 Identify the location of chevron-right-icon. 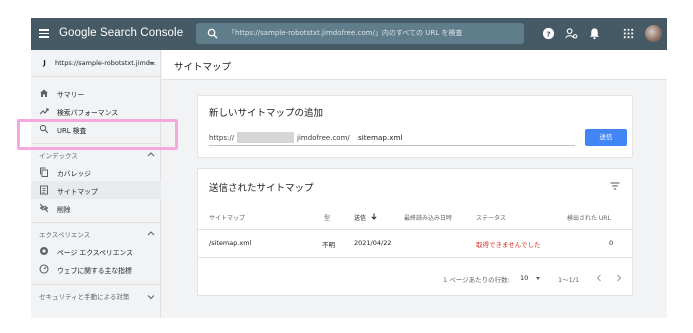
(619, 278).